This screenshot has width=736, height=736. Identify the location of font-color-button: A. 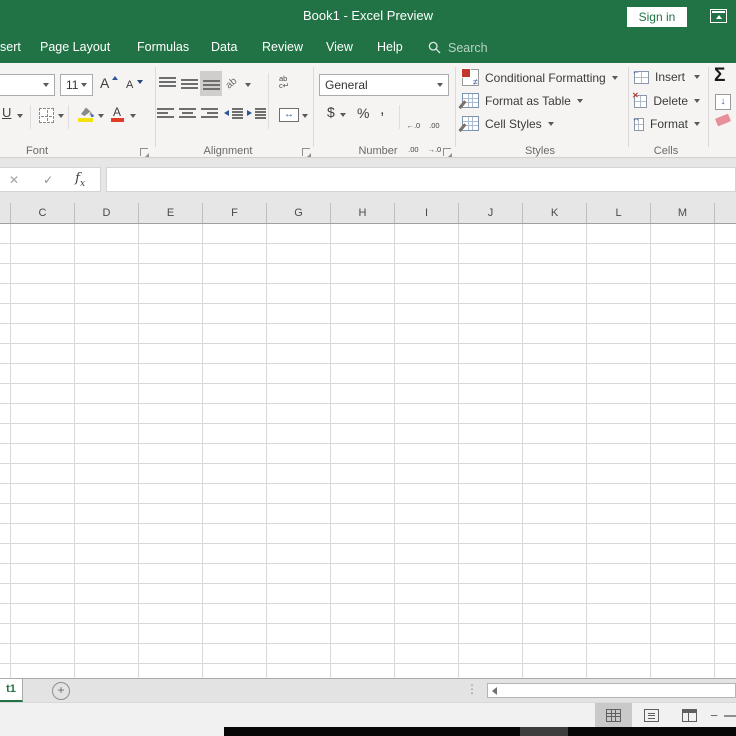
(117, 112).